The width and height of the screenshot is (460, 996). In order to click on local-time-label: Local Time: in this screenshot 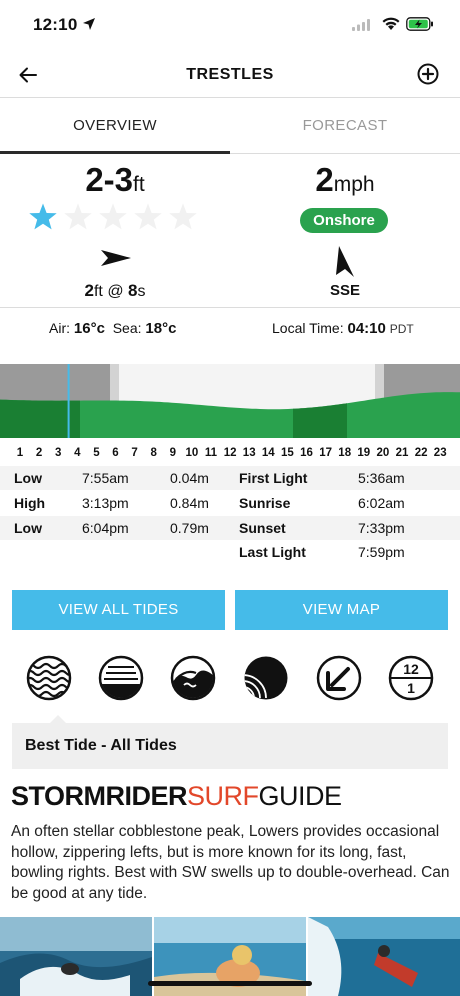, I will do `click(308, 328)`.